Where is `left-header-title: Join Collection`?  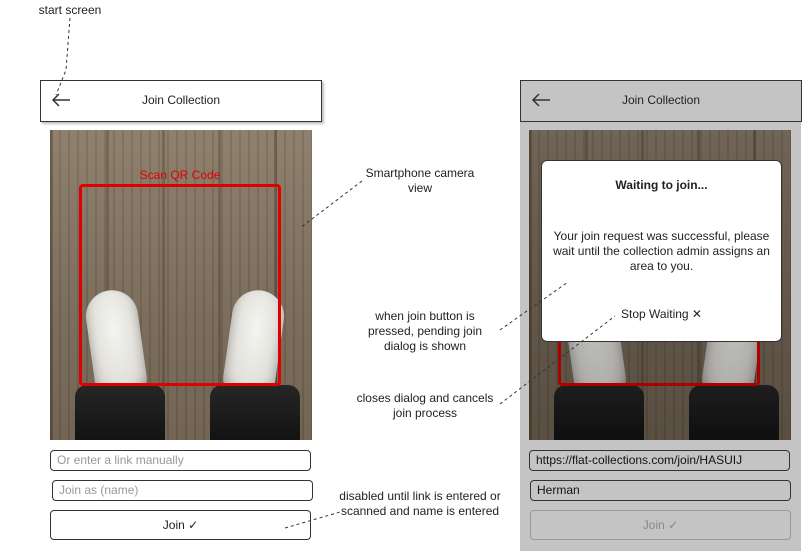 left-header-title: Join Collection is located at coordinates (181, 100).